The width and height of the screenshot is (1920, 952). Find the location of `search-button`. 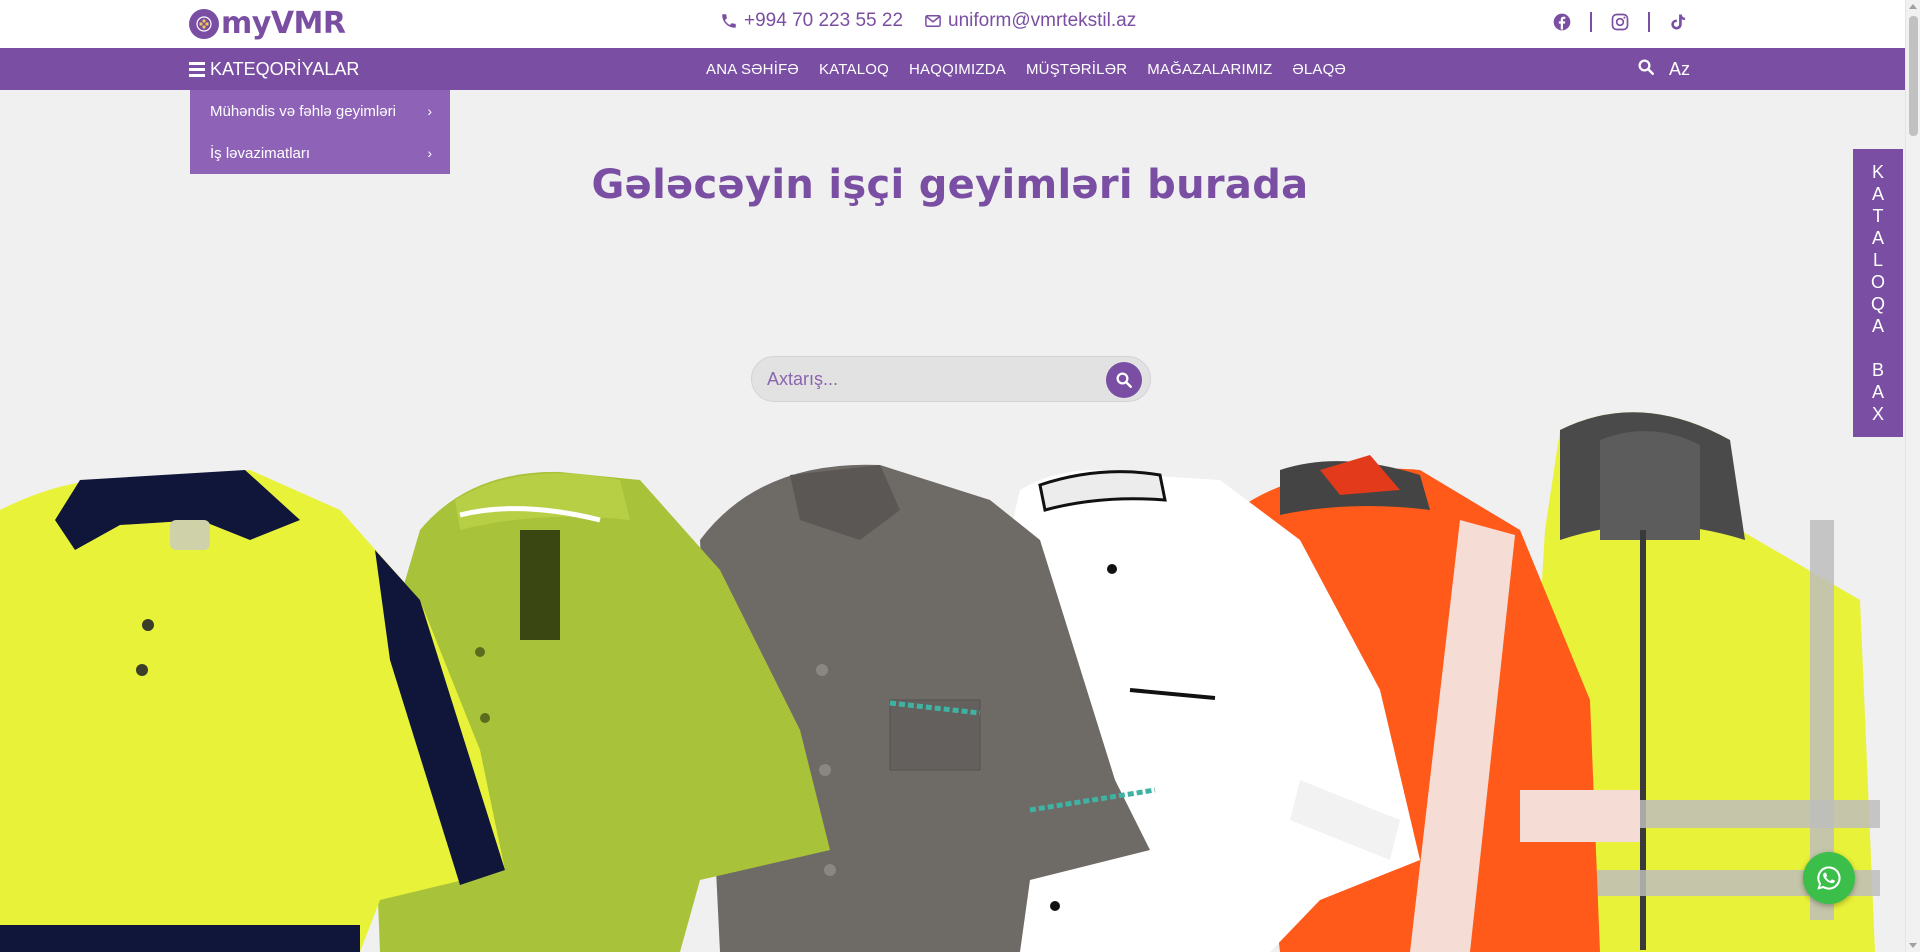

search-button is located at coordinates (1124, 380).